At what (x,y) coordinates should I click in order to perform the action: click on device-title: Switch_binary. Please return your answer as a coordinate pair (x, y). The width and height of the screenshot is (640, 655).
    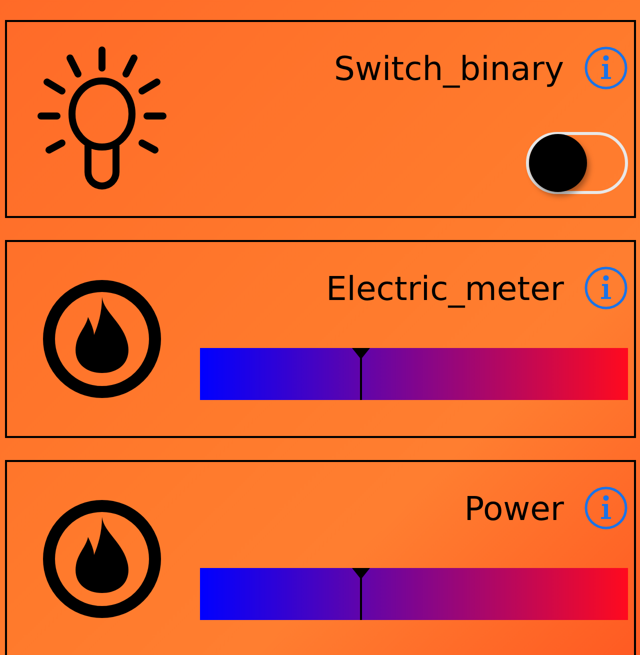
    Looking at the image, I should click on (449, 68).